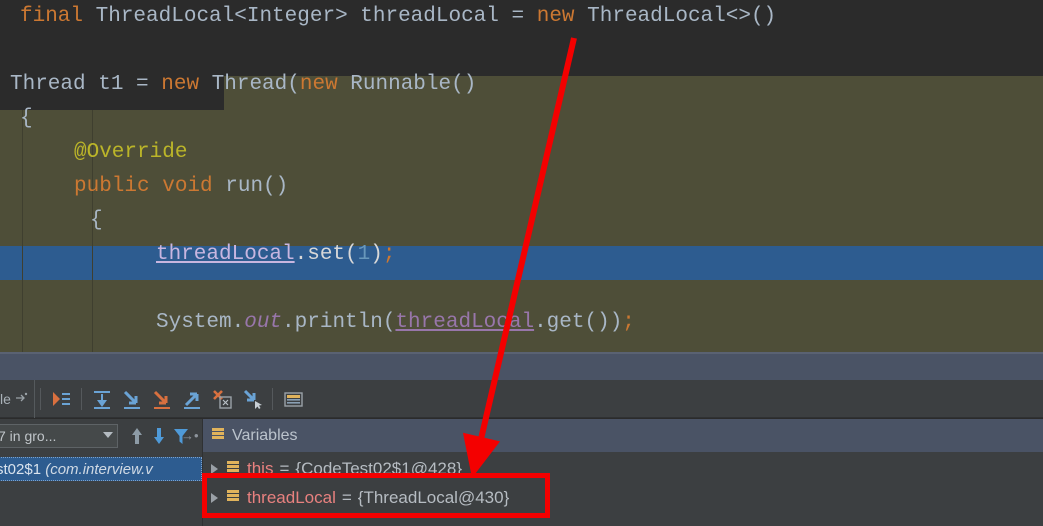 This screenshot has height=526, width=1043. I want to click on show-execution-point-button, so click(61, 399).